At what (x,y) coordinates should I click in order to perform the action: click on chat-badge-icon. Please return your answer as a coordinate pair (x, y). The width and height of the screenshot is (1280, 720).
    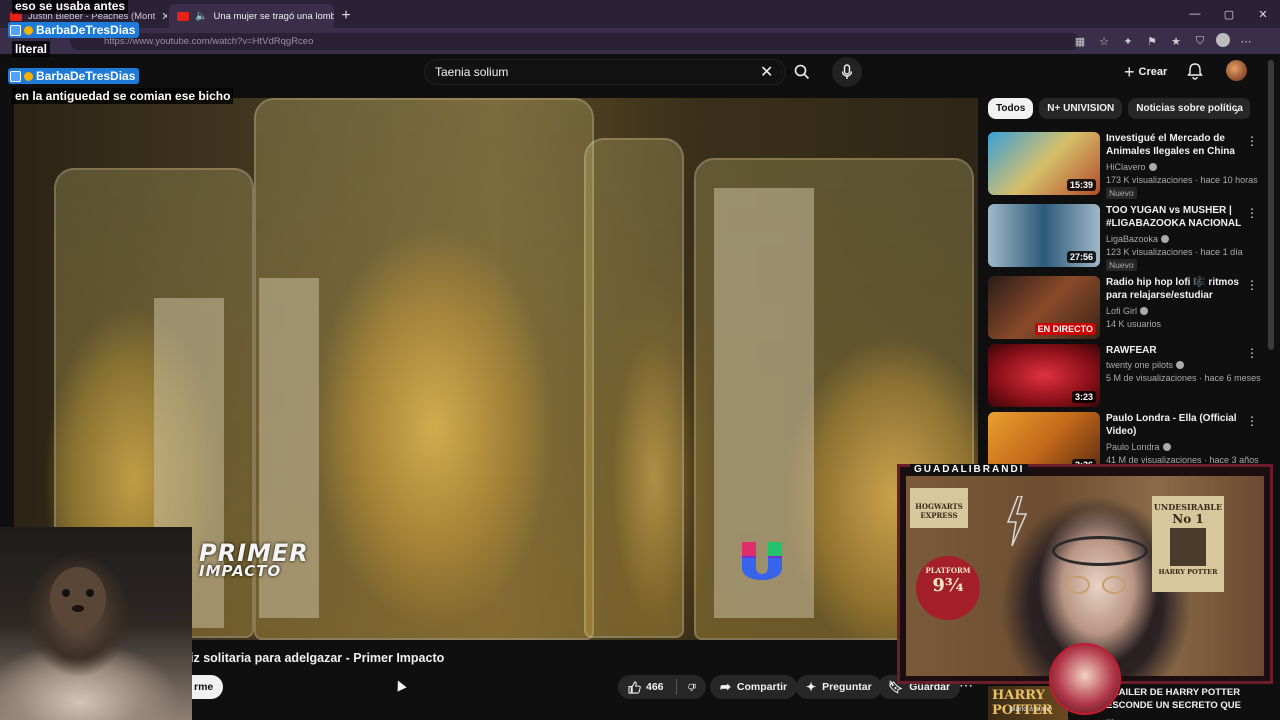
    Looking at the image, I should click on (15, 76).